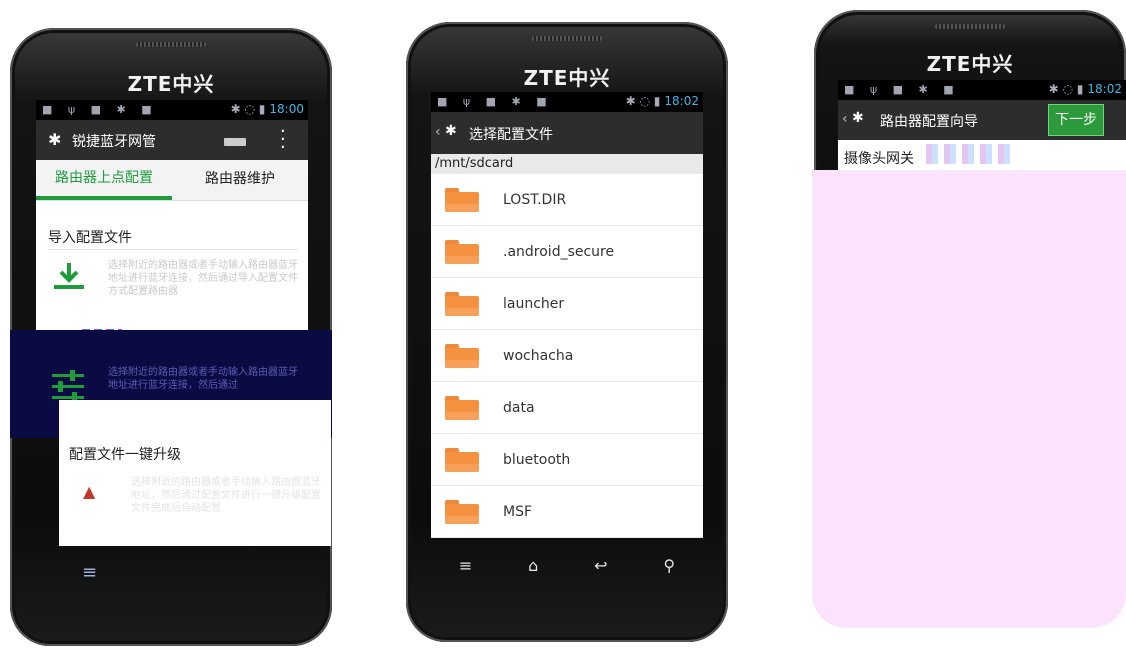 The width and height of the screenshot is (1126, 649). What do you see at coordinates (669, 565) in the screenshot?
I see `search-key-icon: ⚲` at bounding box center [669, 565].